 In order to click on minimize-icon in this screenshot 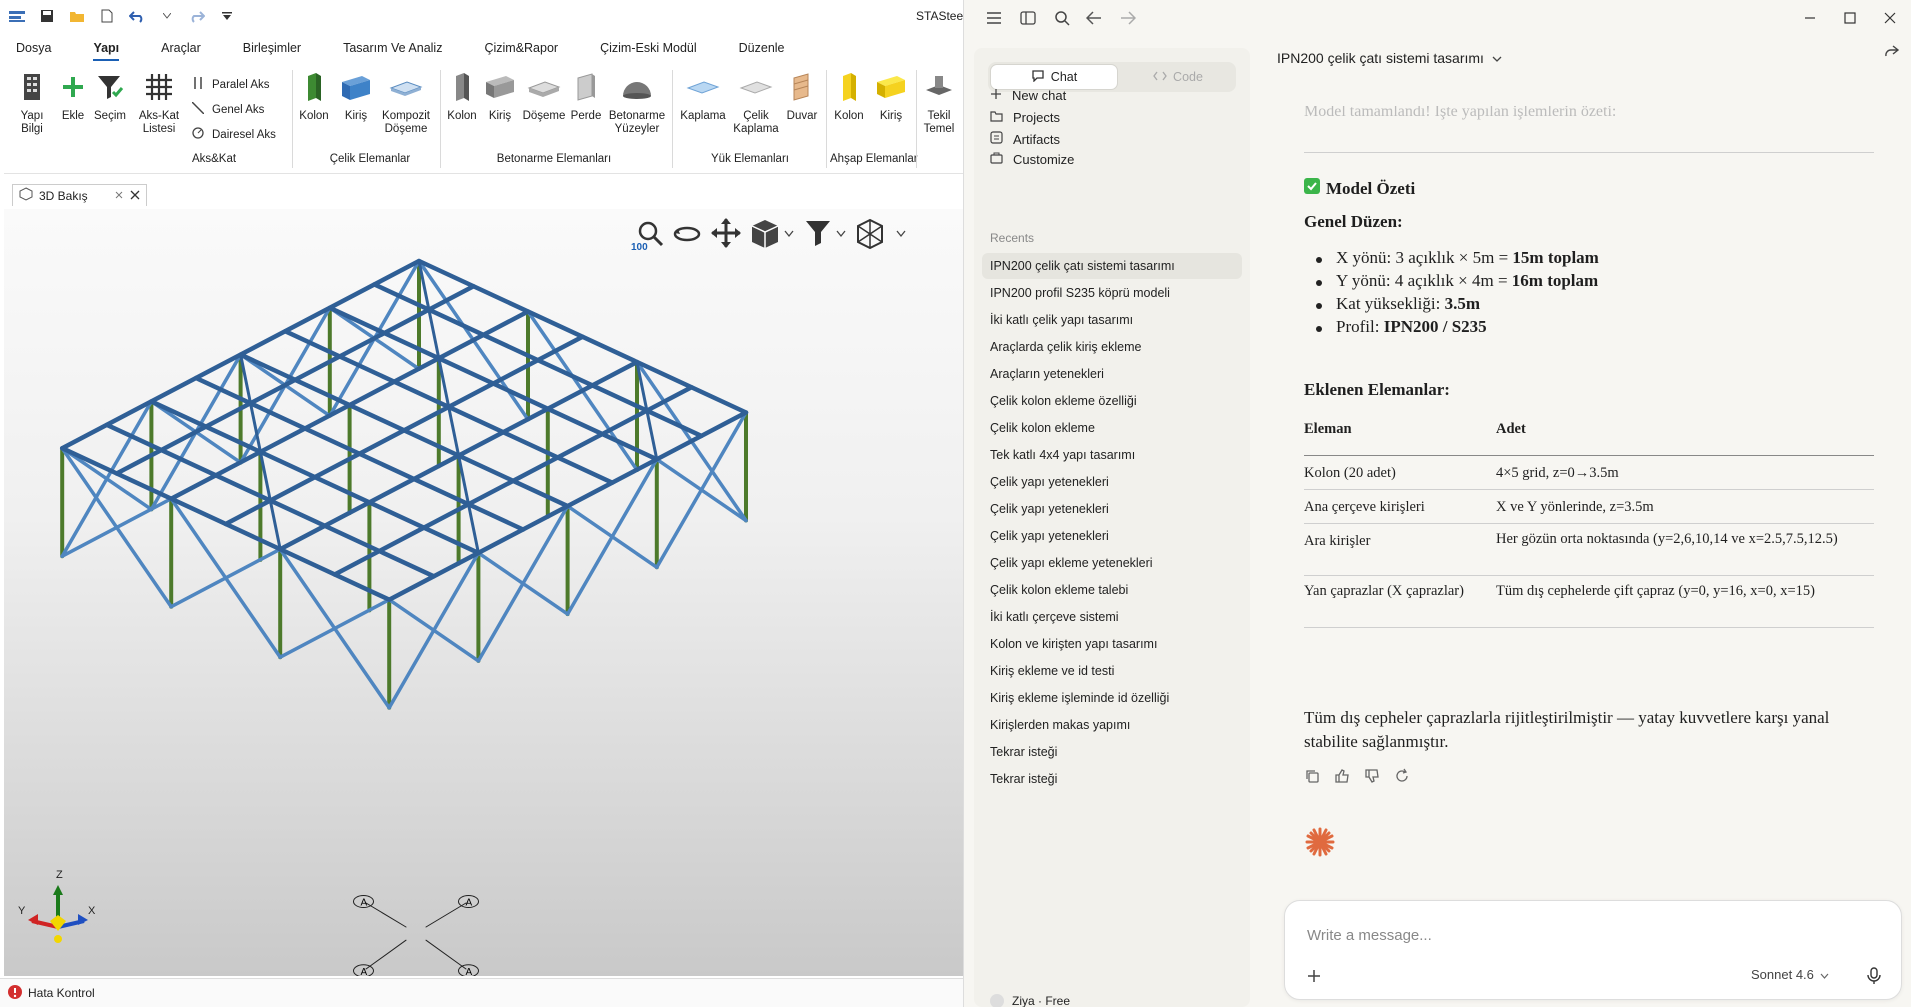, I will do `click(1810, 19)`.